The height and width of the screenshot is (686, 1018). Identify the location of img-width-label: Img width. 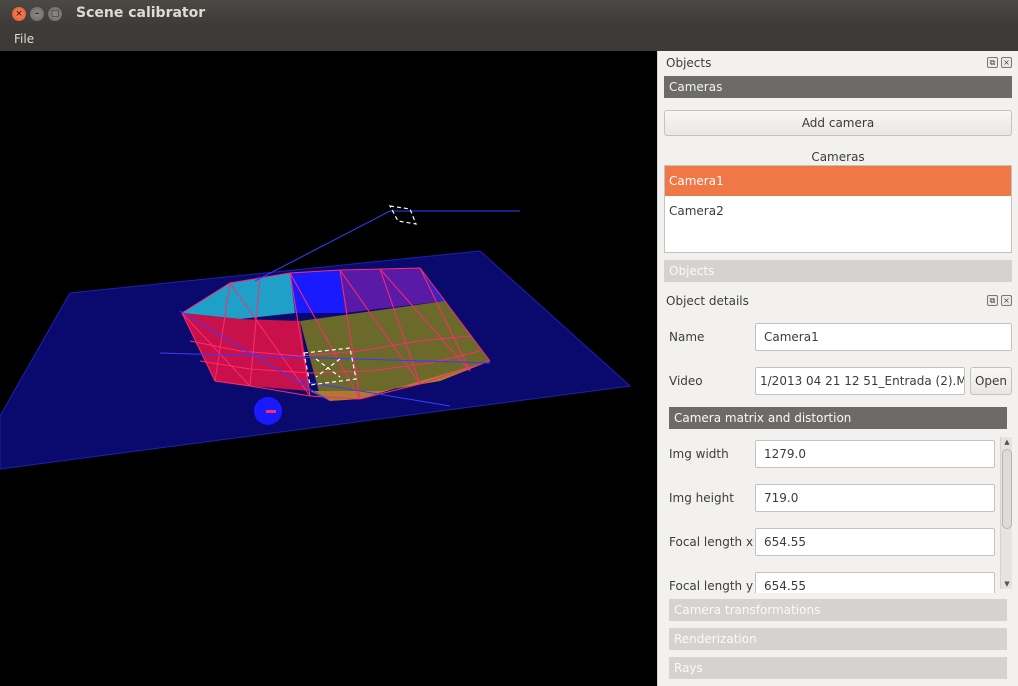
(699, 454).